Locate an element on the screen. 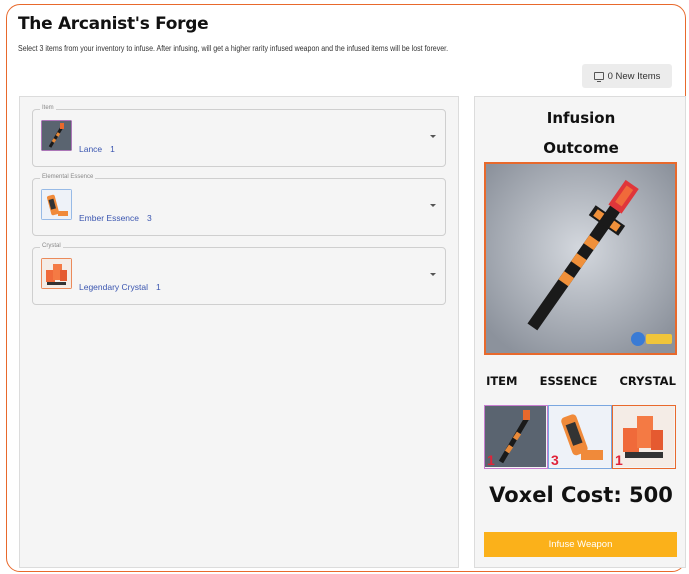  crystal-select-legend: Crystal is located at coordinates (51, 246).